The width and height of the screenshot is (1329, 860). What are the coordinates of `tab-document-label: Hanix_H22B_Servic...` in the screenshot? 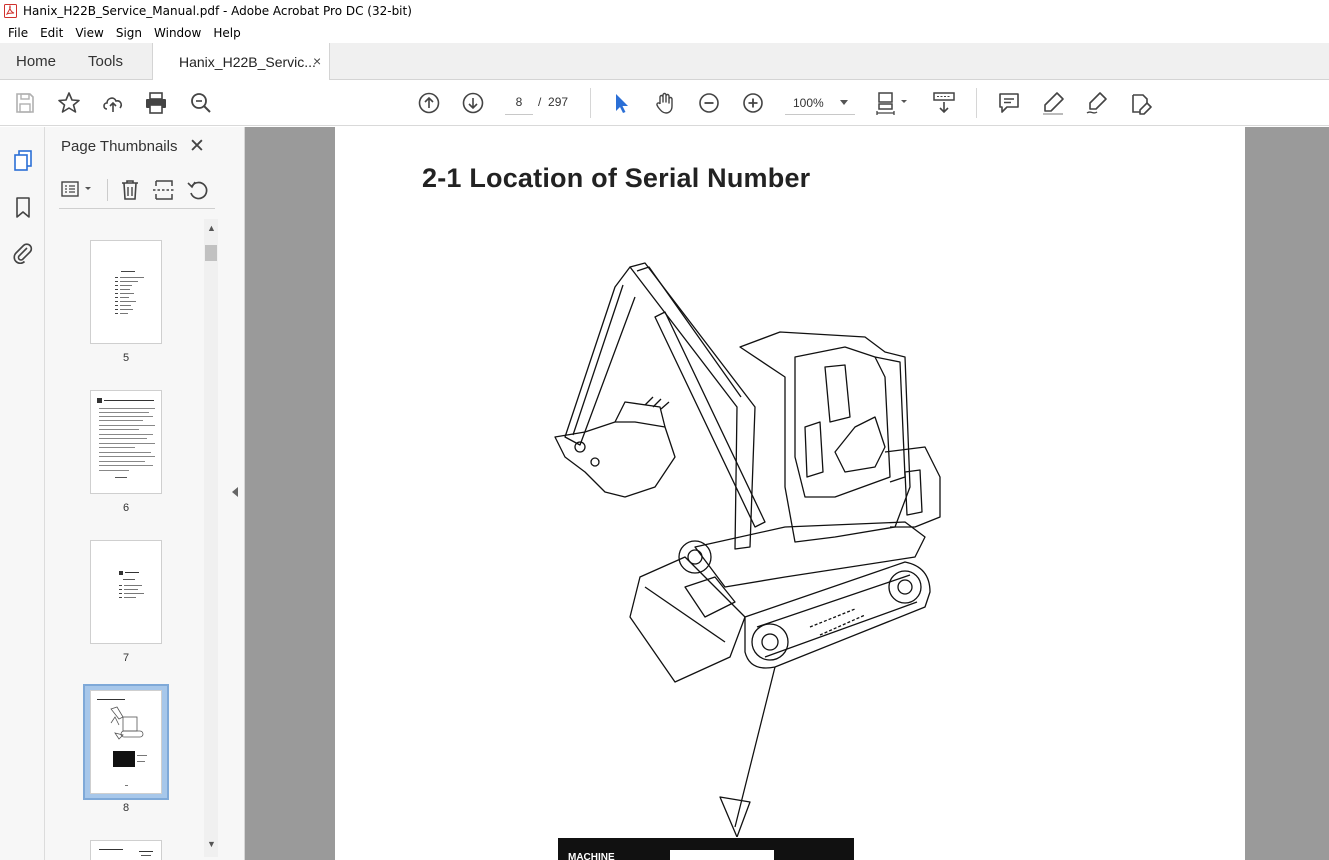 It's located at (247, 62).